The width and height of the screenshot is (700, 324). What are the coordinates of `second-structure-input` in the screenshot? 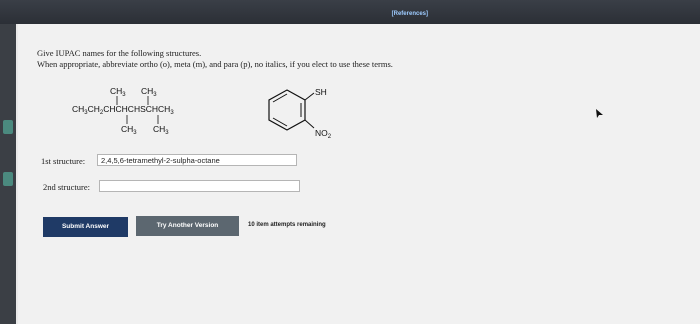 It's located at (199, 186).